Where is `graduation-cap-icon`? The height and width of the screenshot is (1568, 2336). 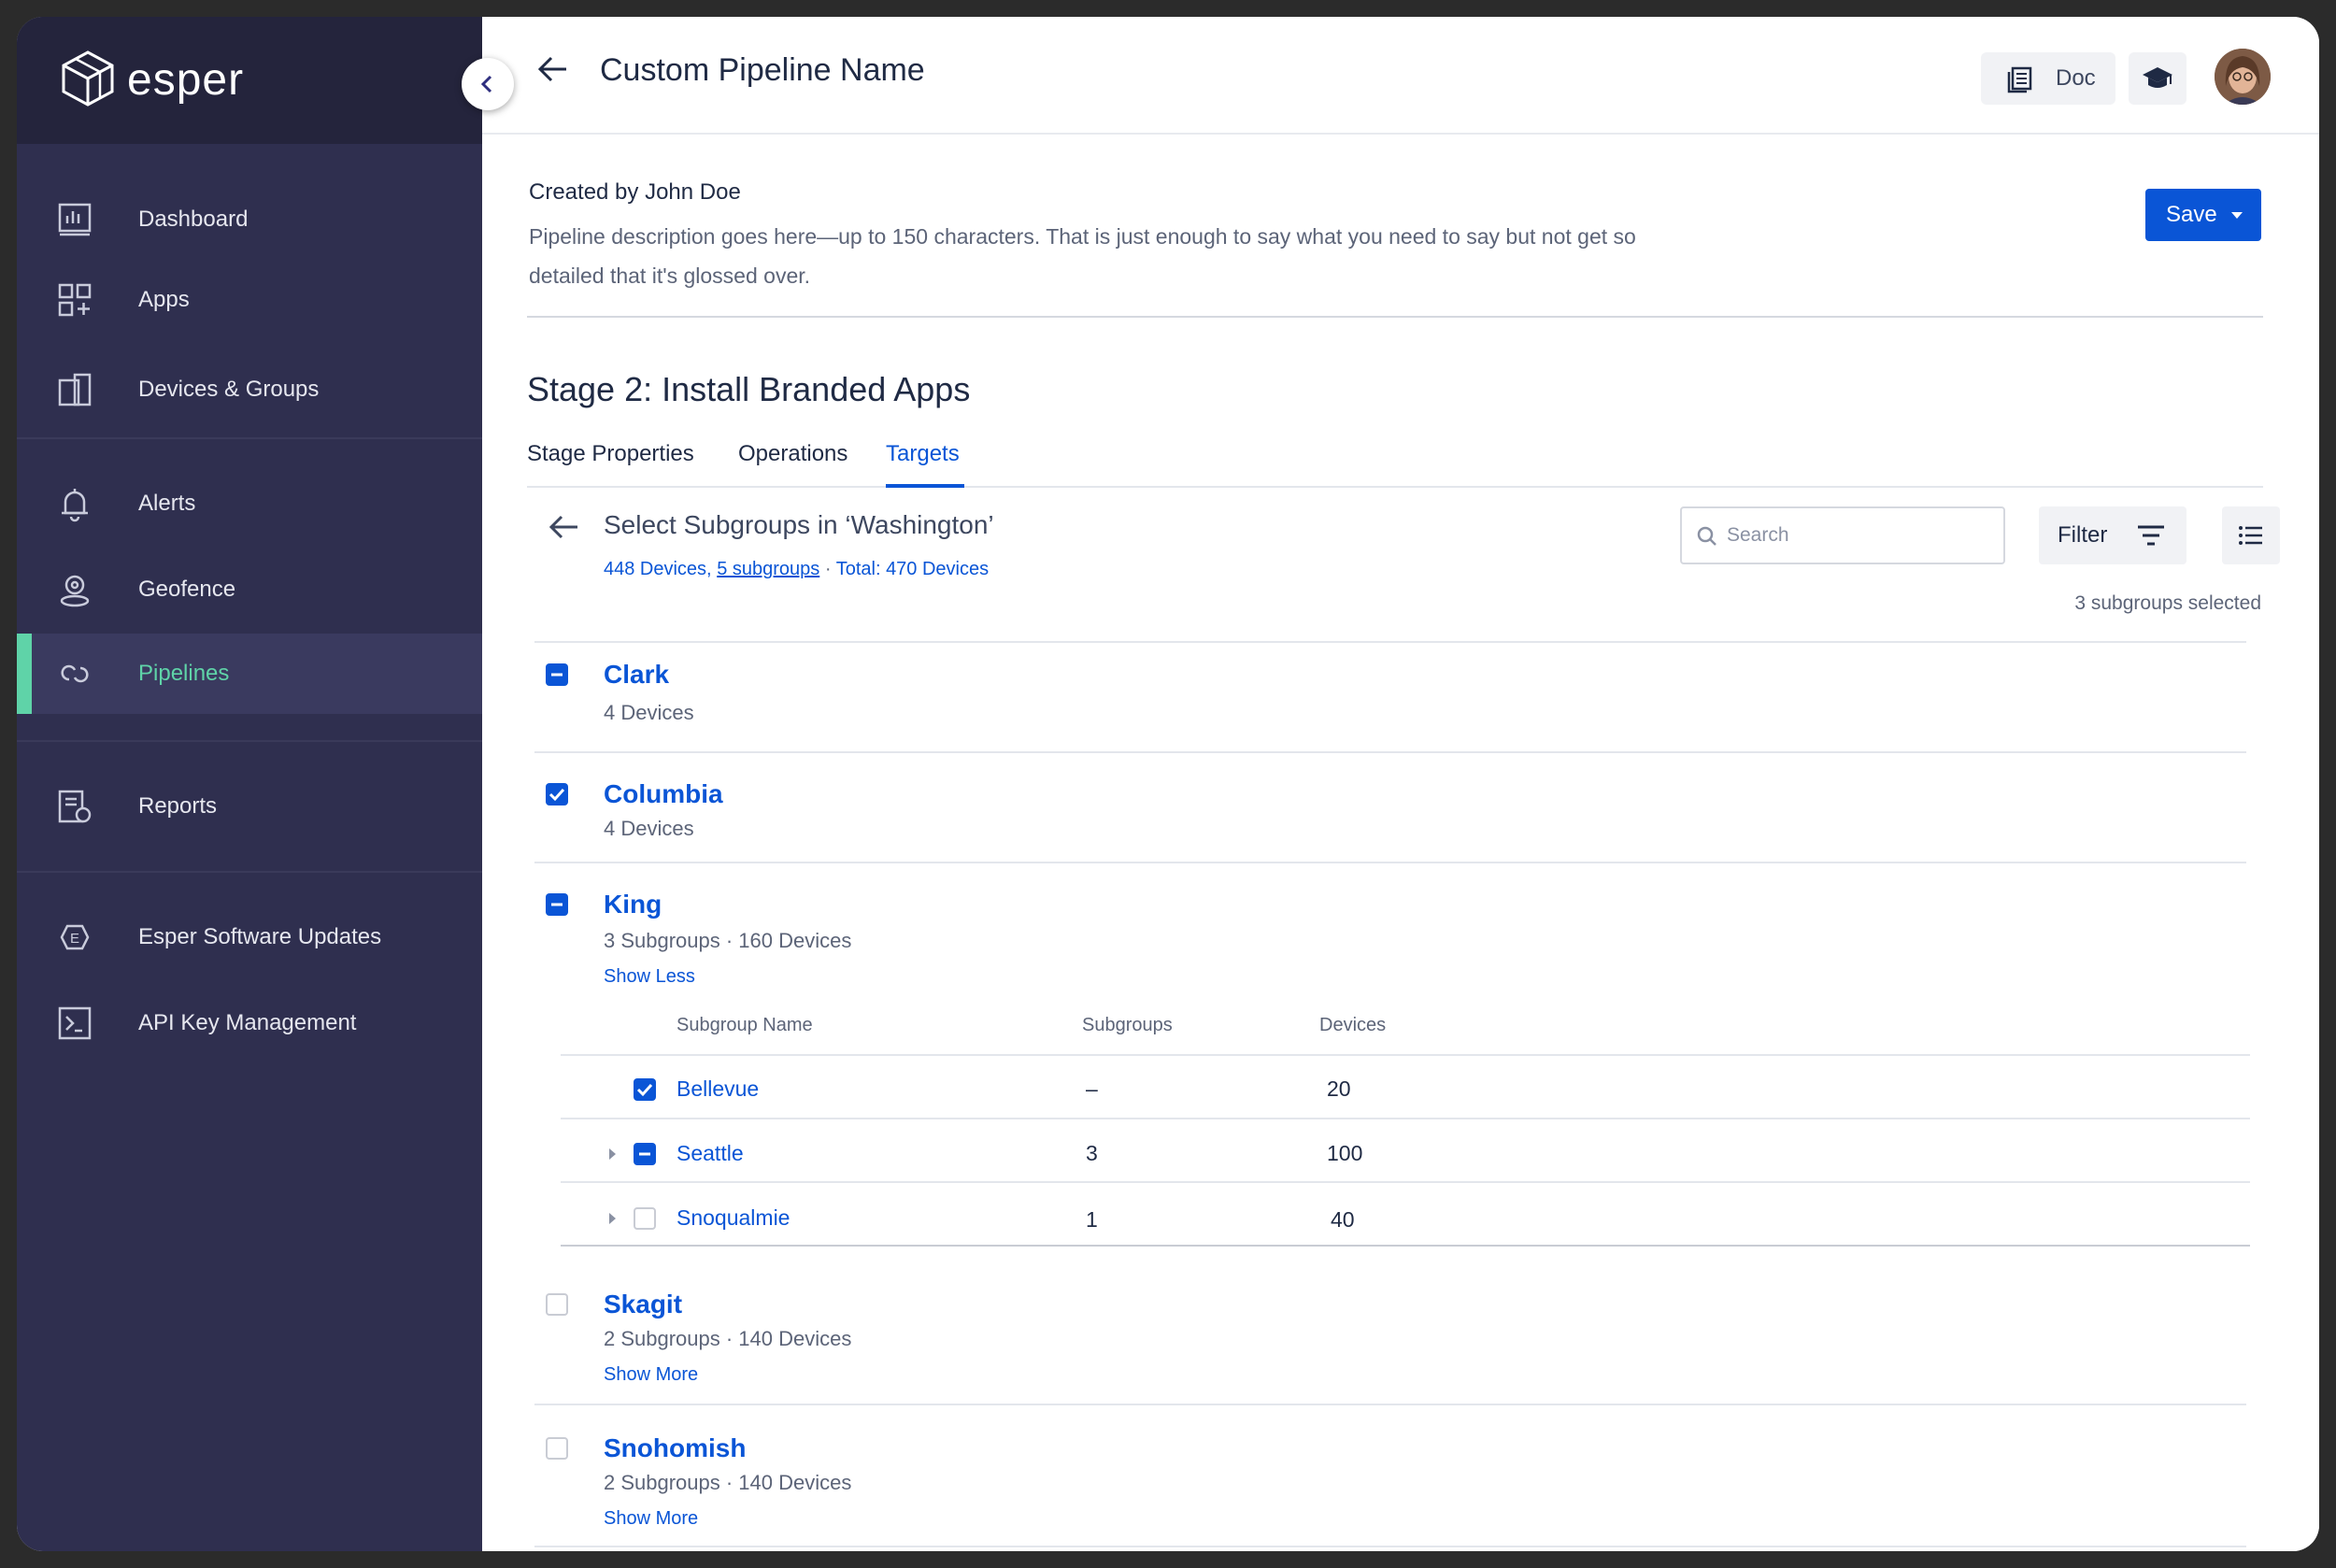 graduation-cap-icon is located at coordinates (2157, 78).